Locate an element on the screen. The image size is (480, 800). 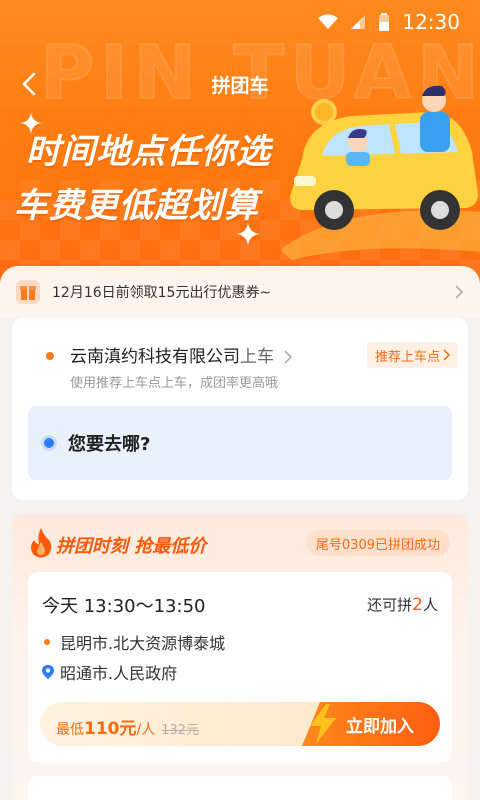
location-pin-icon is located at coordinates (48, 672).